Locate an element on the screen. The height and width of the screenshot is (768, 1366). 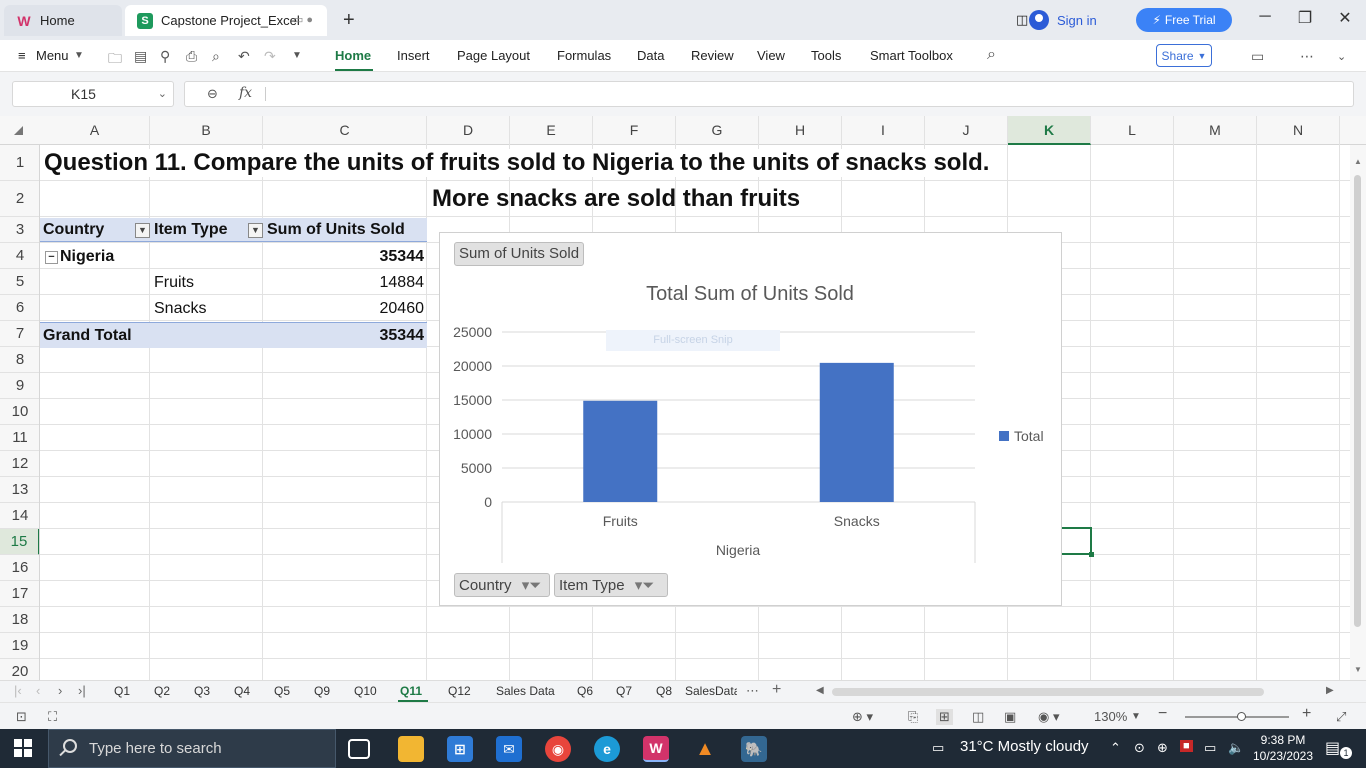
column-header-i: I is located at coordinates (883, 130).